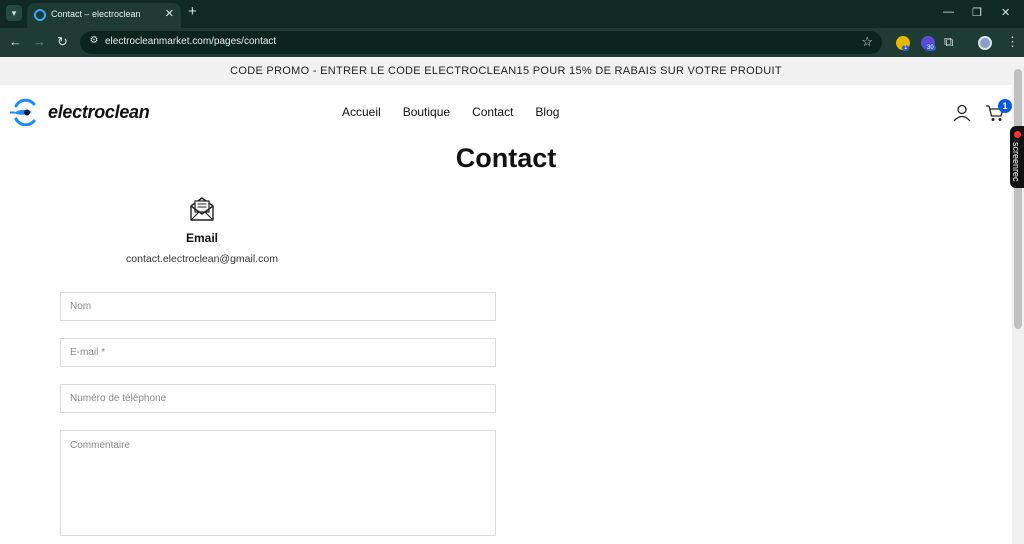 The height and width of the screenshot is (544, 1024). Describe the element at coordinates (14, 13) in the screenshot. I see `tab-search-button: ▾` at that location.